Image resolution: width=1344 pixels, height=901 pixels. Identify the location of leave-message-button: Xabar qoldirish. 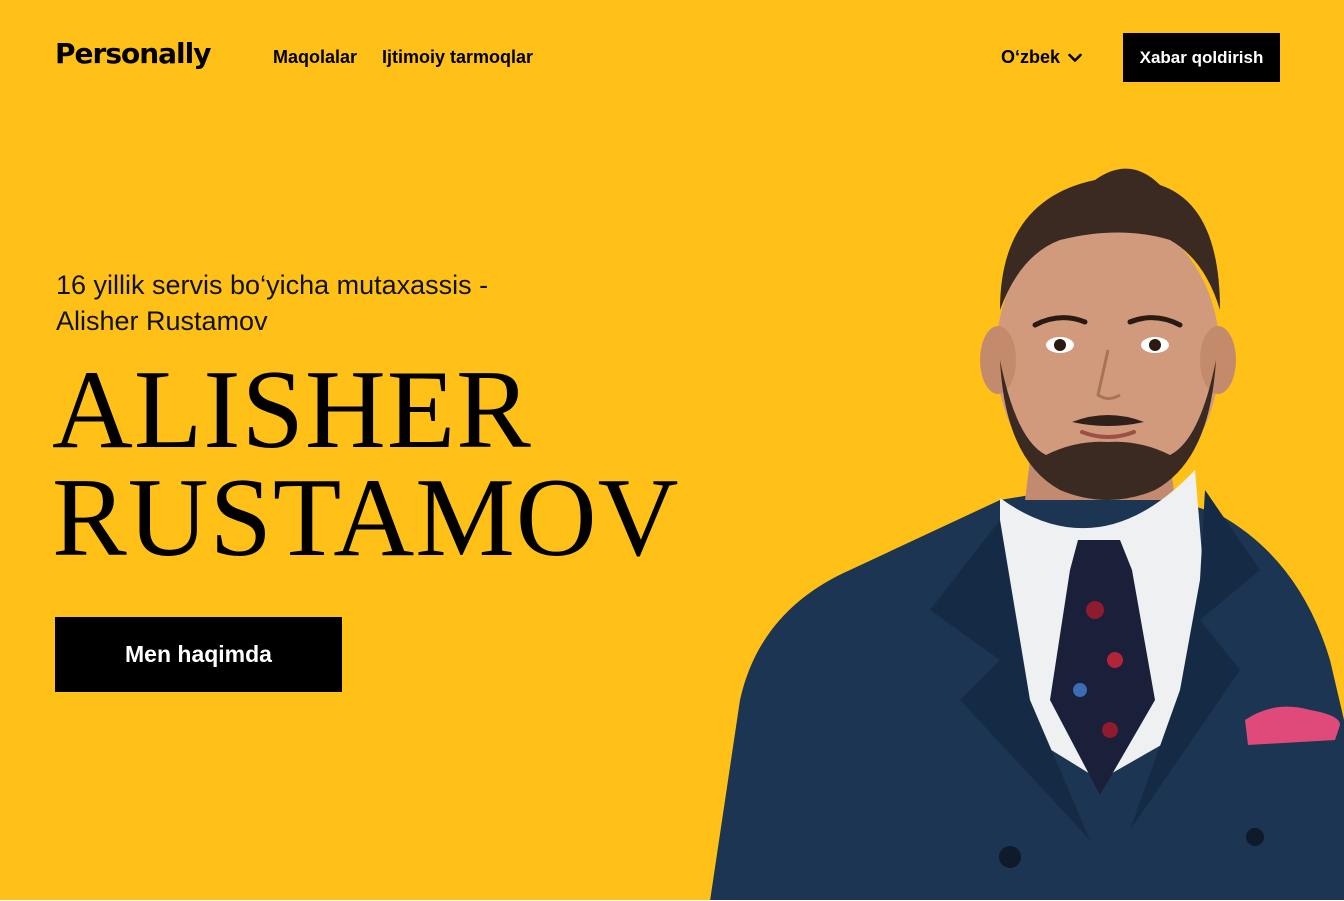
(1201, 57).